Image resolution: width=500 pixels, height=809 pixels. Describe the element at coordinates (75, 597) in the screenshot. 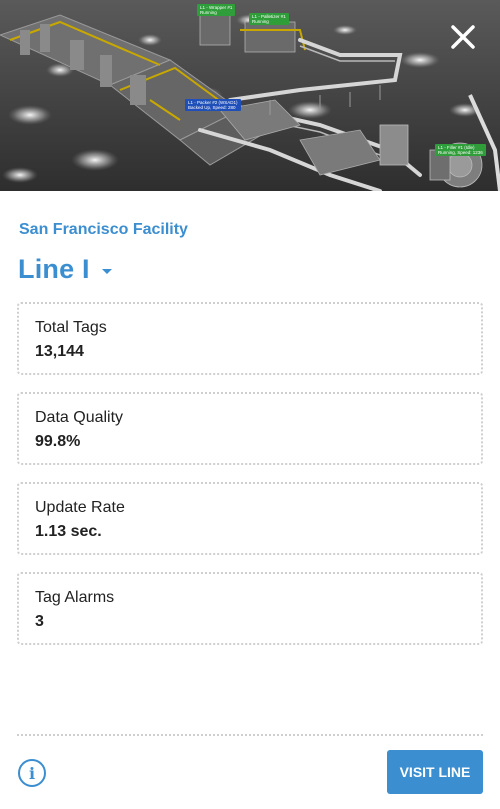

I see `stat-label: Tag Alarms` at that location.